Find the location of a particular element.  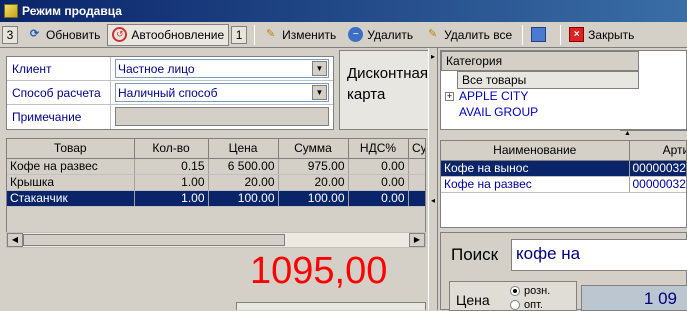

note-input is located at coordinates (222, 116).